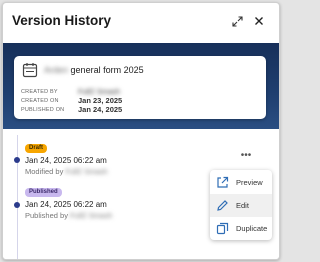 Image resolution: width=320 pixels, height=262 pixels. Describe the element at coordinates (39, 92) in the screenshot. I see `created-by-label: CREATED BY` at that location.